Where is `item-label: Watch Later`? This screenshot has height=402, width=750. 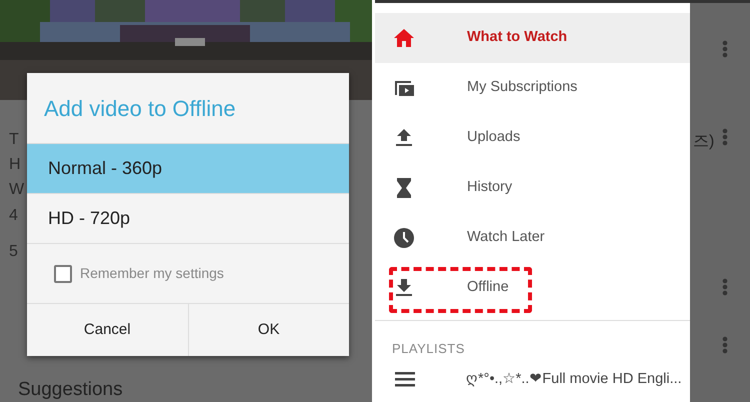 item-label: Watch Later is located at coordinates (506, 238).